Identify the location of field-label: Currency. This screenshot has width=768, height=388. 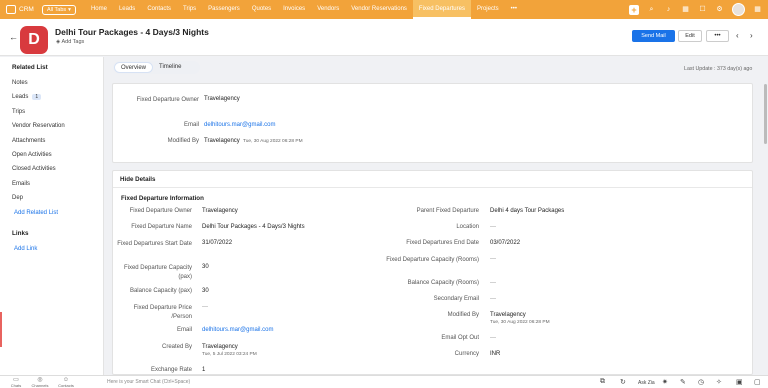
(466, 354).